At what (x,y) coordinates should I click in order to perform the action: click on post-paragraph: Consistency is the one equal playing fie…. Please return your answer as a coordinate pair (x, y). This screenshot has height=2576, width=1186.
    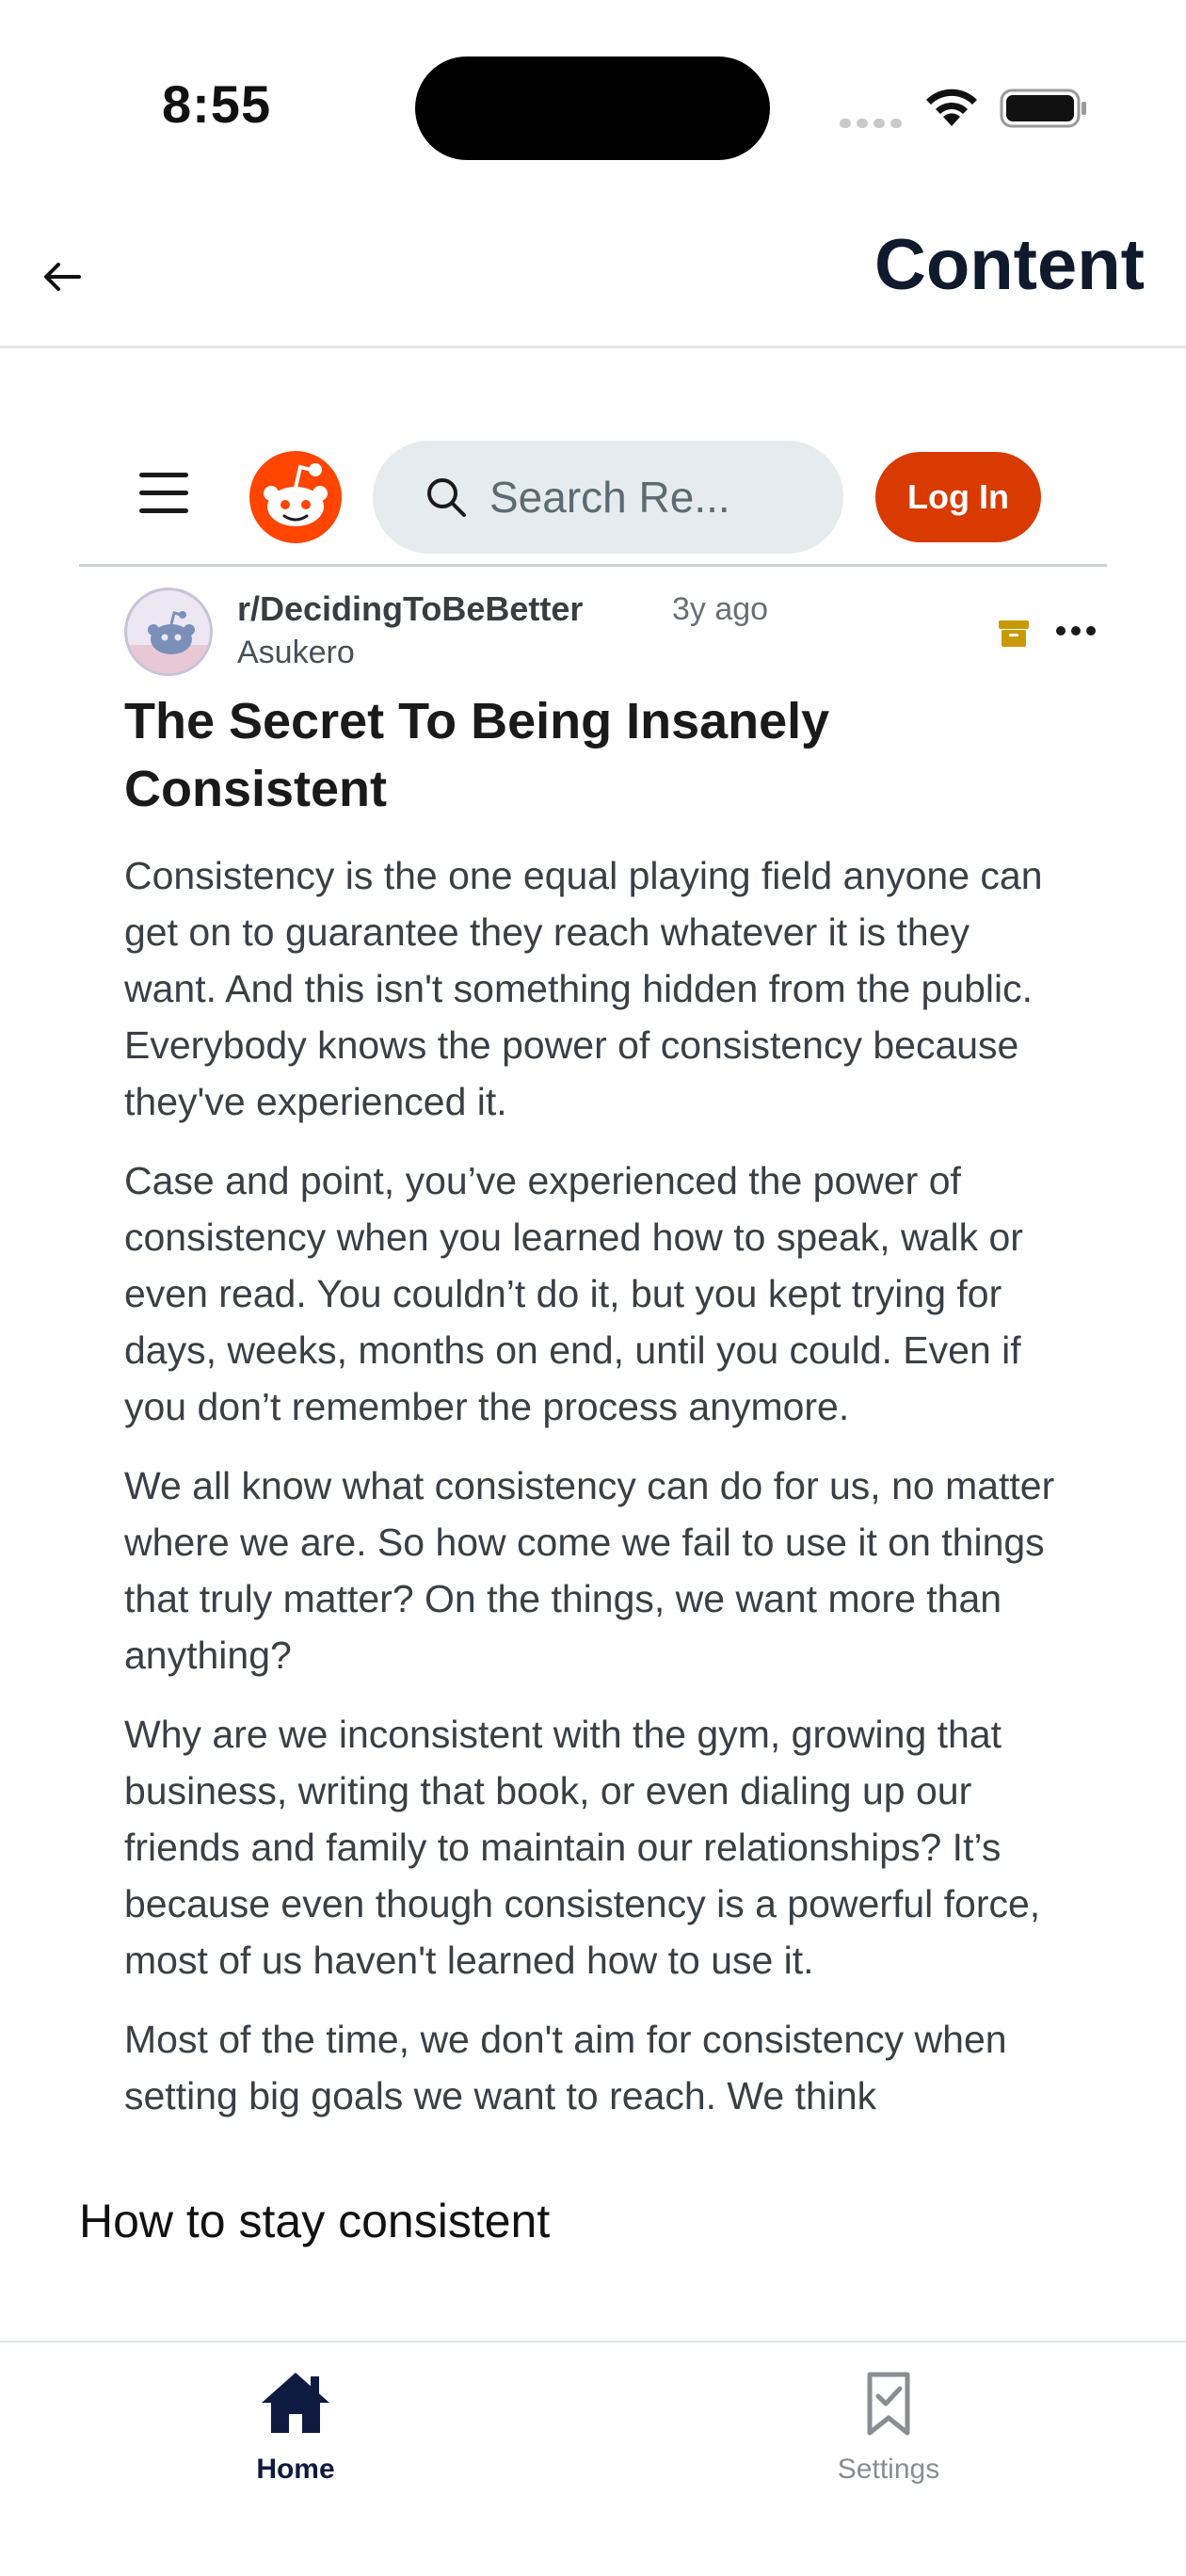
    Looking at the image, I should click on (583, 988).